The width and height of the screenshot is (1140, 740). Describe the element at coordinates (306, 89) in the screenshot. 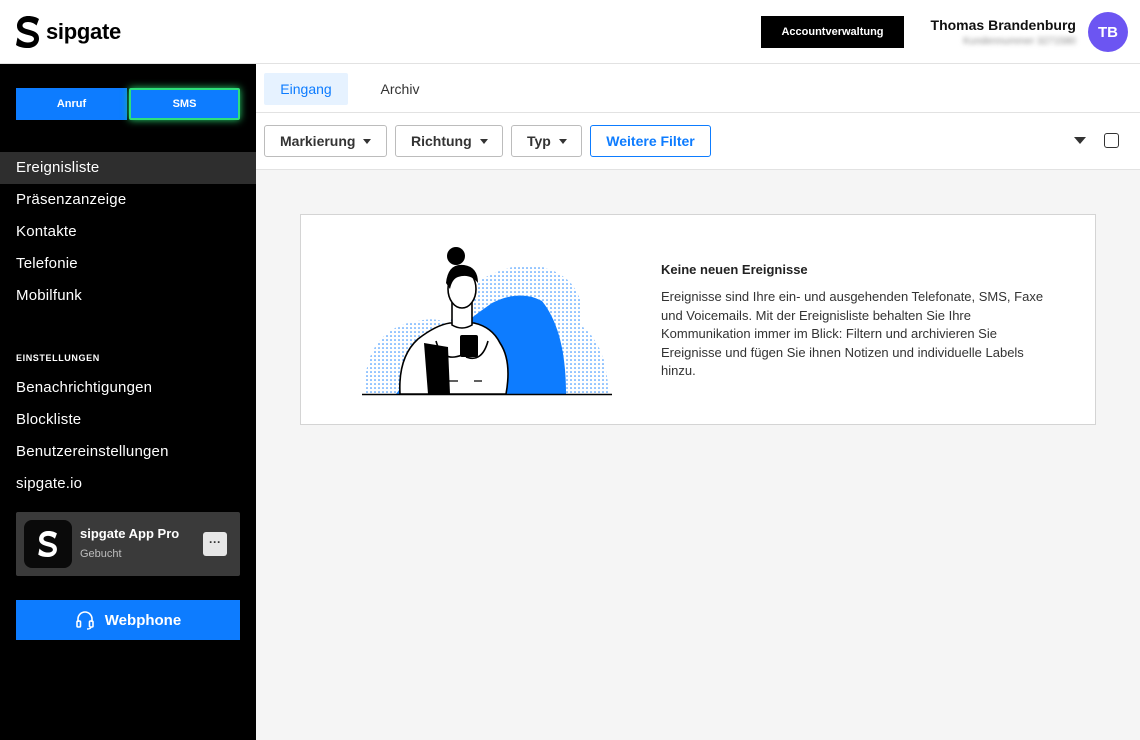

I see `tab-eingang: Eingang` at that location.